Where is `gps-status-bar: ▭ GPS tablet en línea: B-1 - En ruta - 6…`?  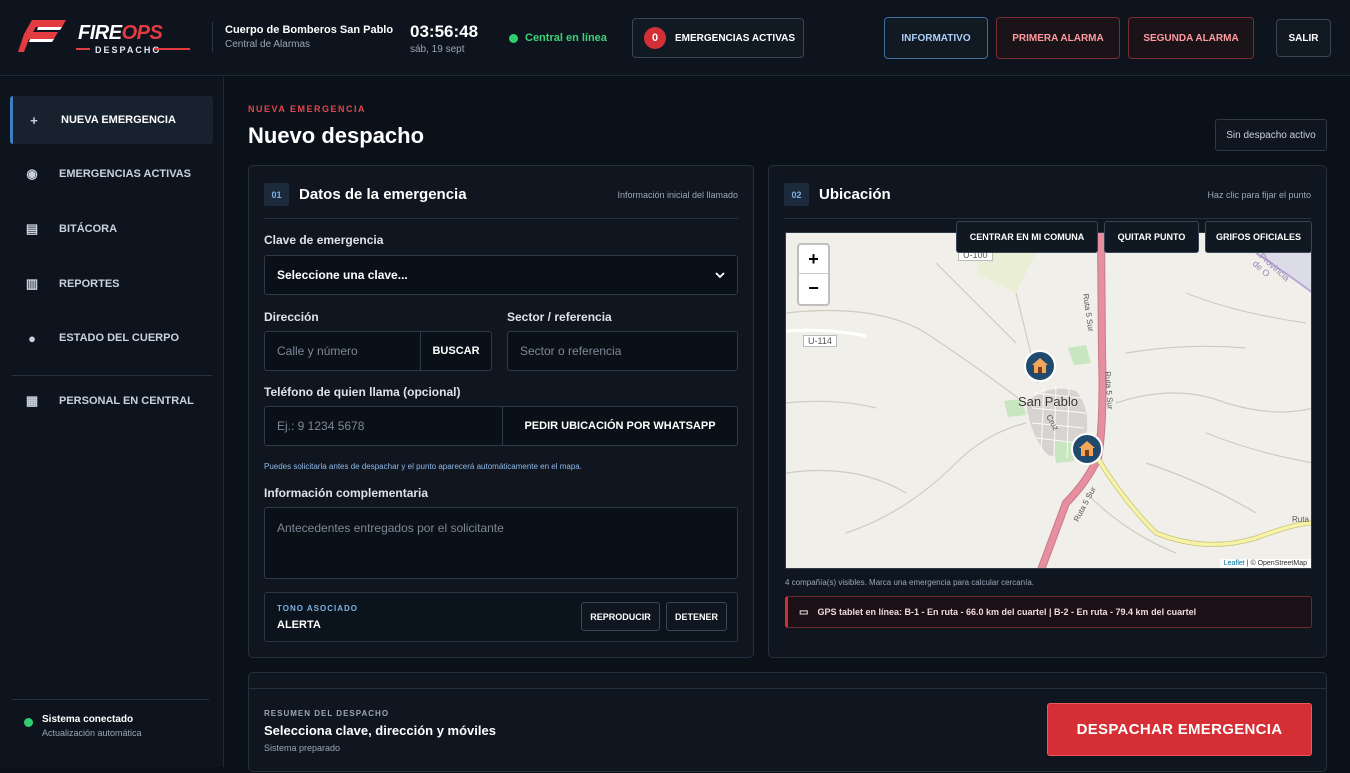 gps-status-bar: ▭ GPS tablet en línea: B-1 - En ruta - 6… is located at coordinates (1048, 612).